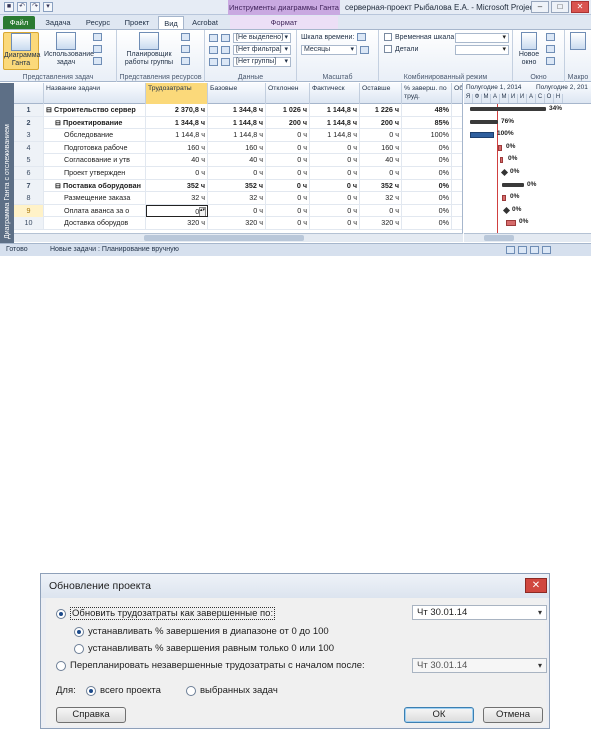 The width and height of the screenshot is (591, 729). Describe the element at coordinates (388, 37) in the screenshot. I see `timeline-checkbox` at that location.